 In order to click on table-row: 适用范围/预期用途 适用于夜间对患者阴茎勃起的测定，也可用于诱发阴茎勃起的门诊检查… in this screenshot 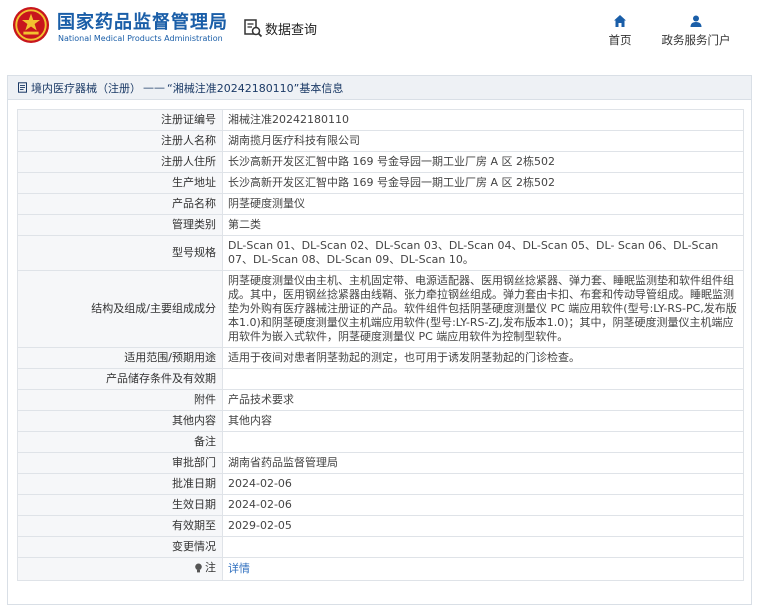, I will do `click(380, 358)`.